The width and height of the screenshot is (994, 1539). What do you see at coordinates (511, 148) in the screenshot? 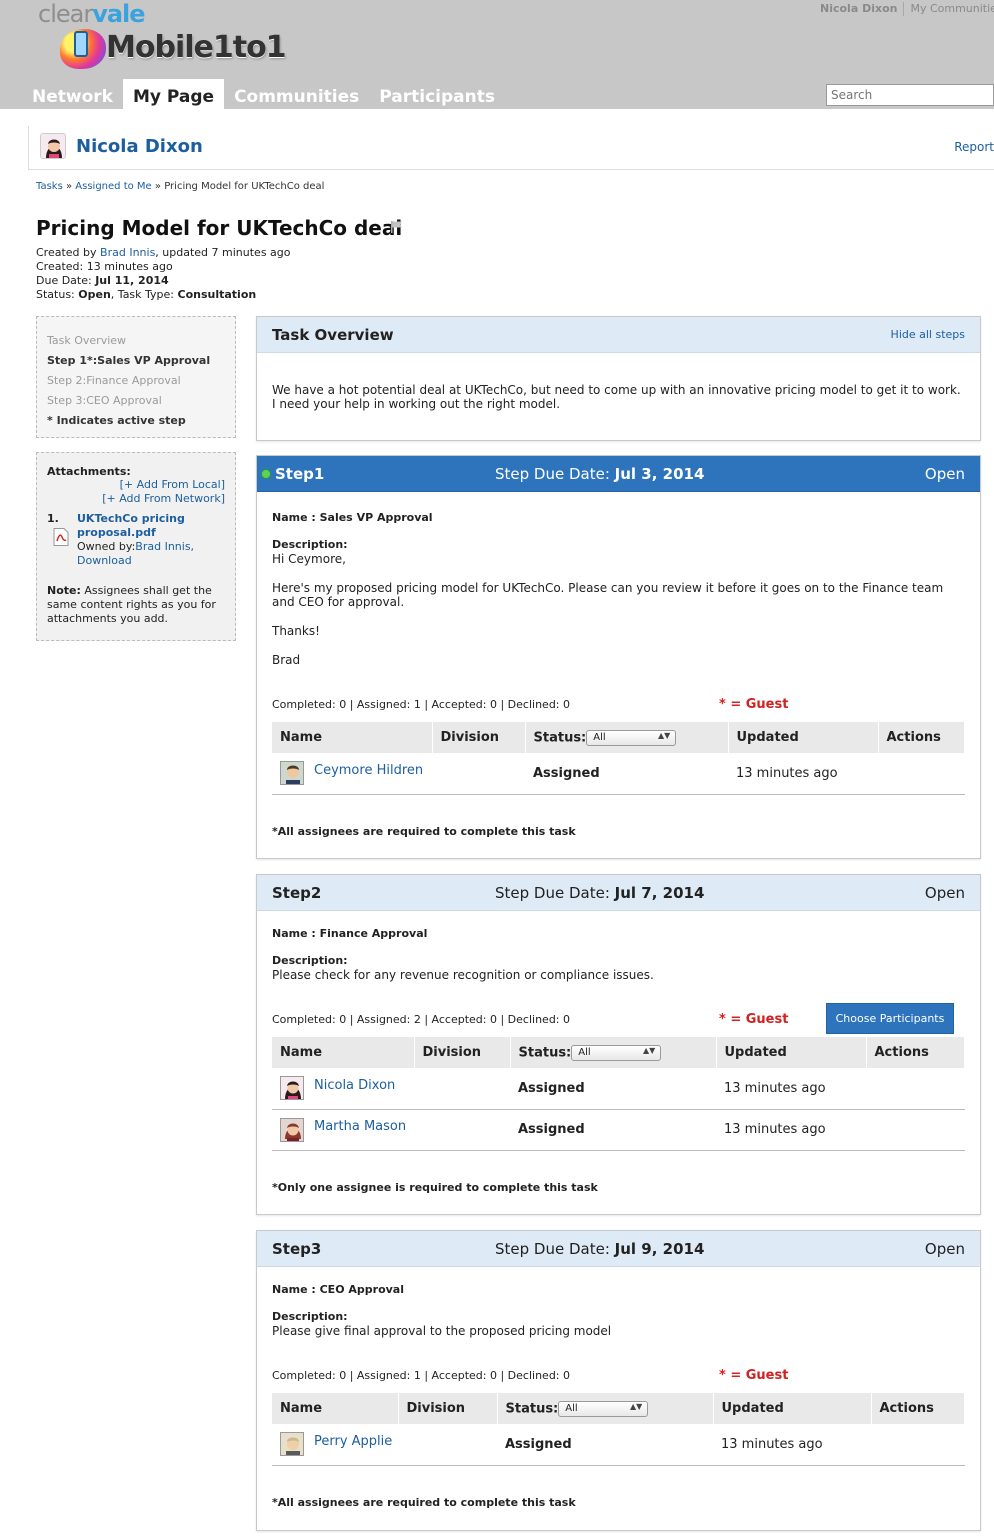
I see `profile-bar: Nicola Dixon Report` at bounding box center [511, 148].